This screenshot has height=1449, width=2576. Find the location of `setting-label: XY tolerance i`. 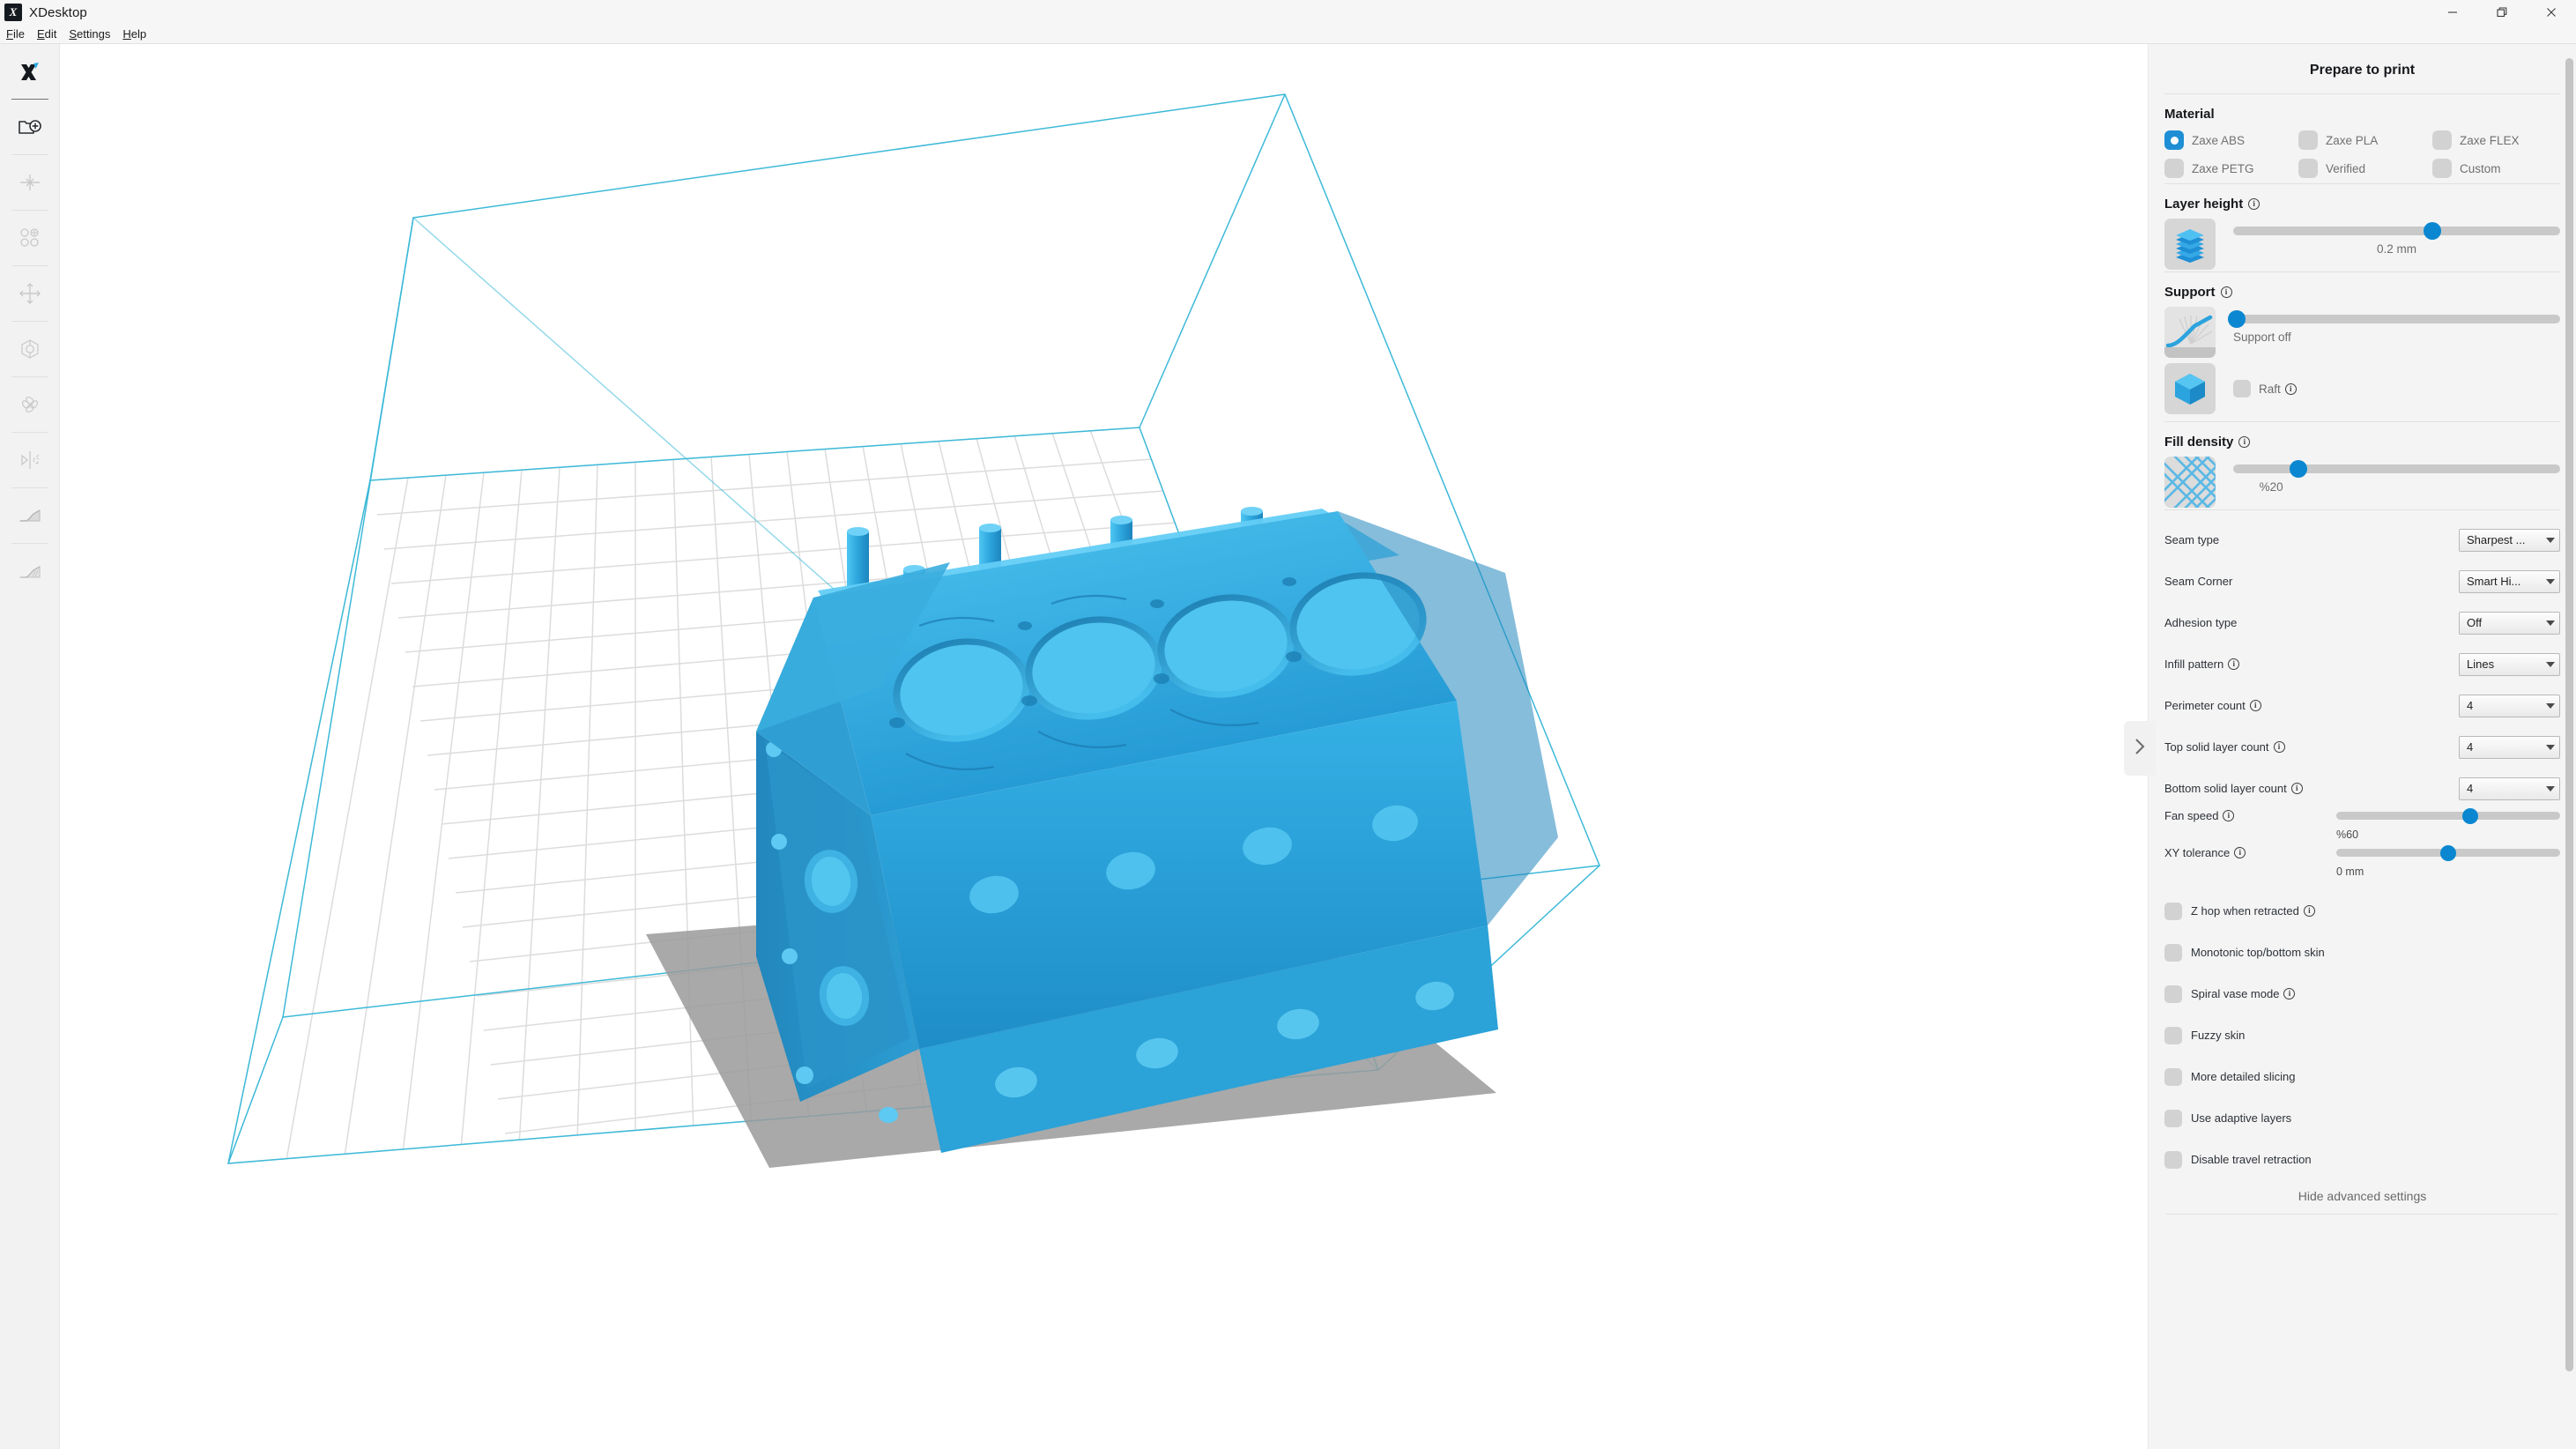

setting-label: XY tolerance i is located at coordinates (2250, 852).